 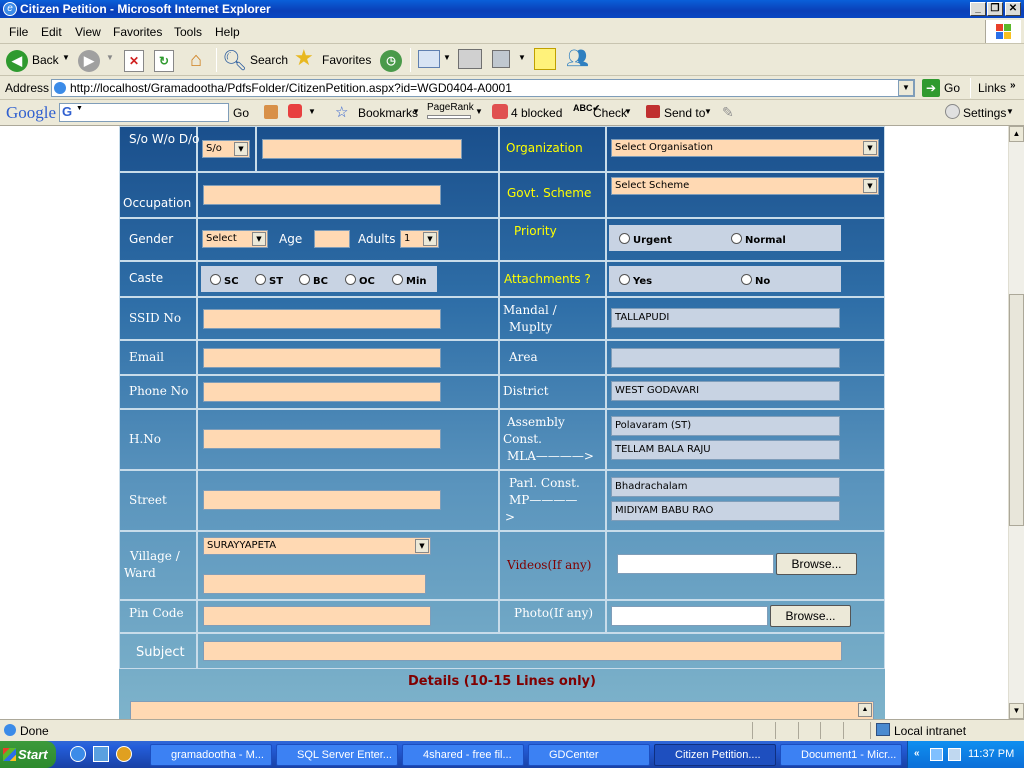 I want to click on links-chevron-icon: », so click(x=1013, y=85).